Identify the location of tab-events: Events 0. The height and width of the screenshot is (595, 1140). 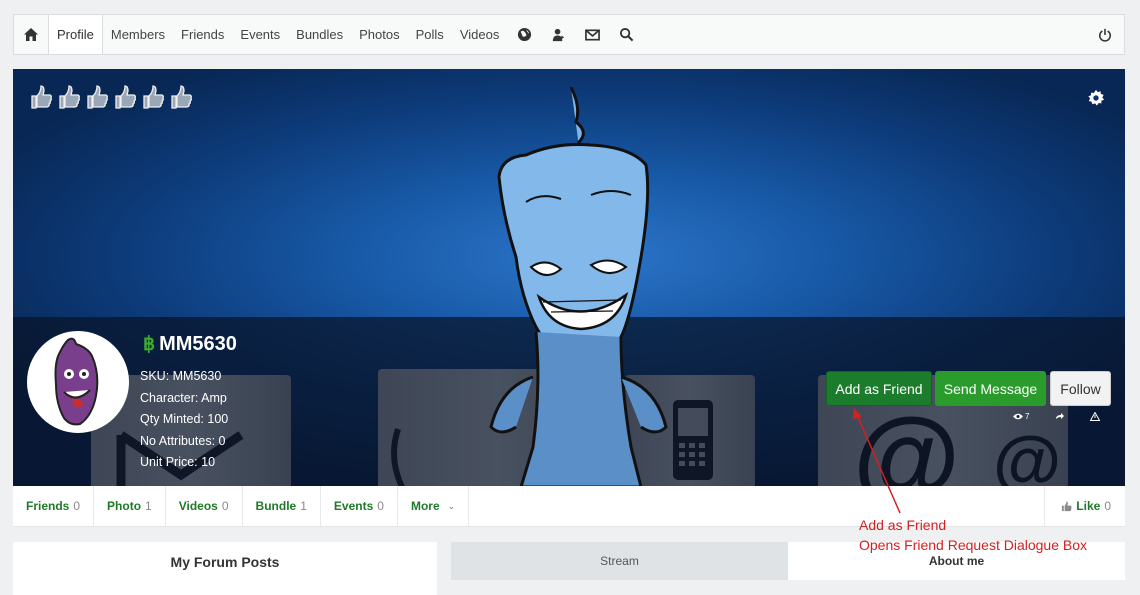
(359, 506).